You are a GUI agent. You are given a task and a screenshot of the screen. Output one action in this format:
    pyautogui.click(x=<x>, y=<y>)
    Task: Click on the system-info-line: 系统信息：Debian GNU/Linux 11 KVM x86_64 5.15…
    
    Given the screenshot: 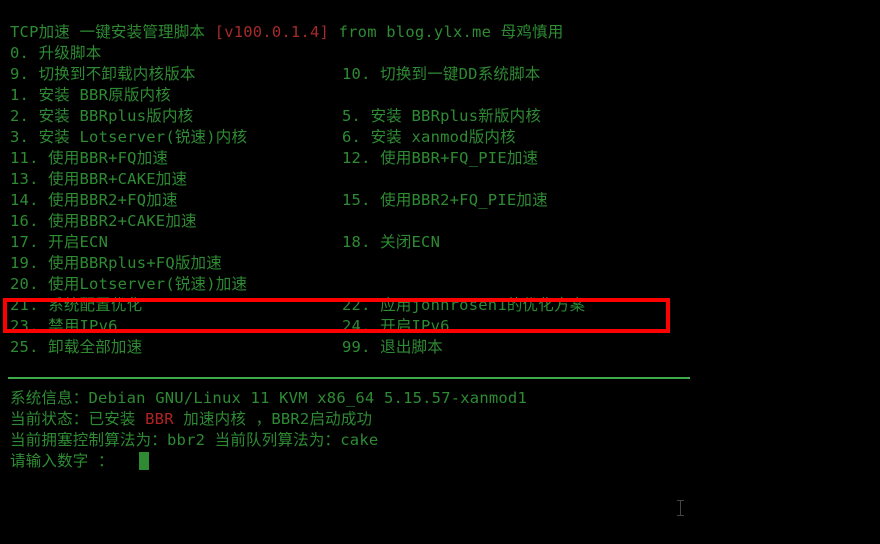 What is the action you would take?
    pyautogui.click(x=268, y=398)
    